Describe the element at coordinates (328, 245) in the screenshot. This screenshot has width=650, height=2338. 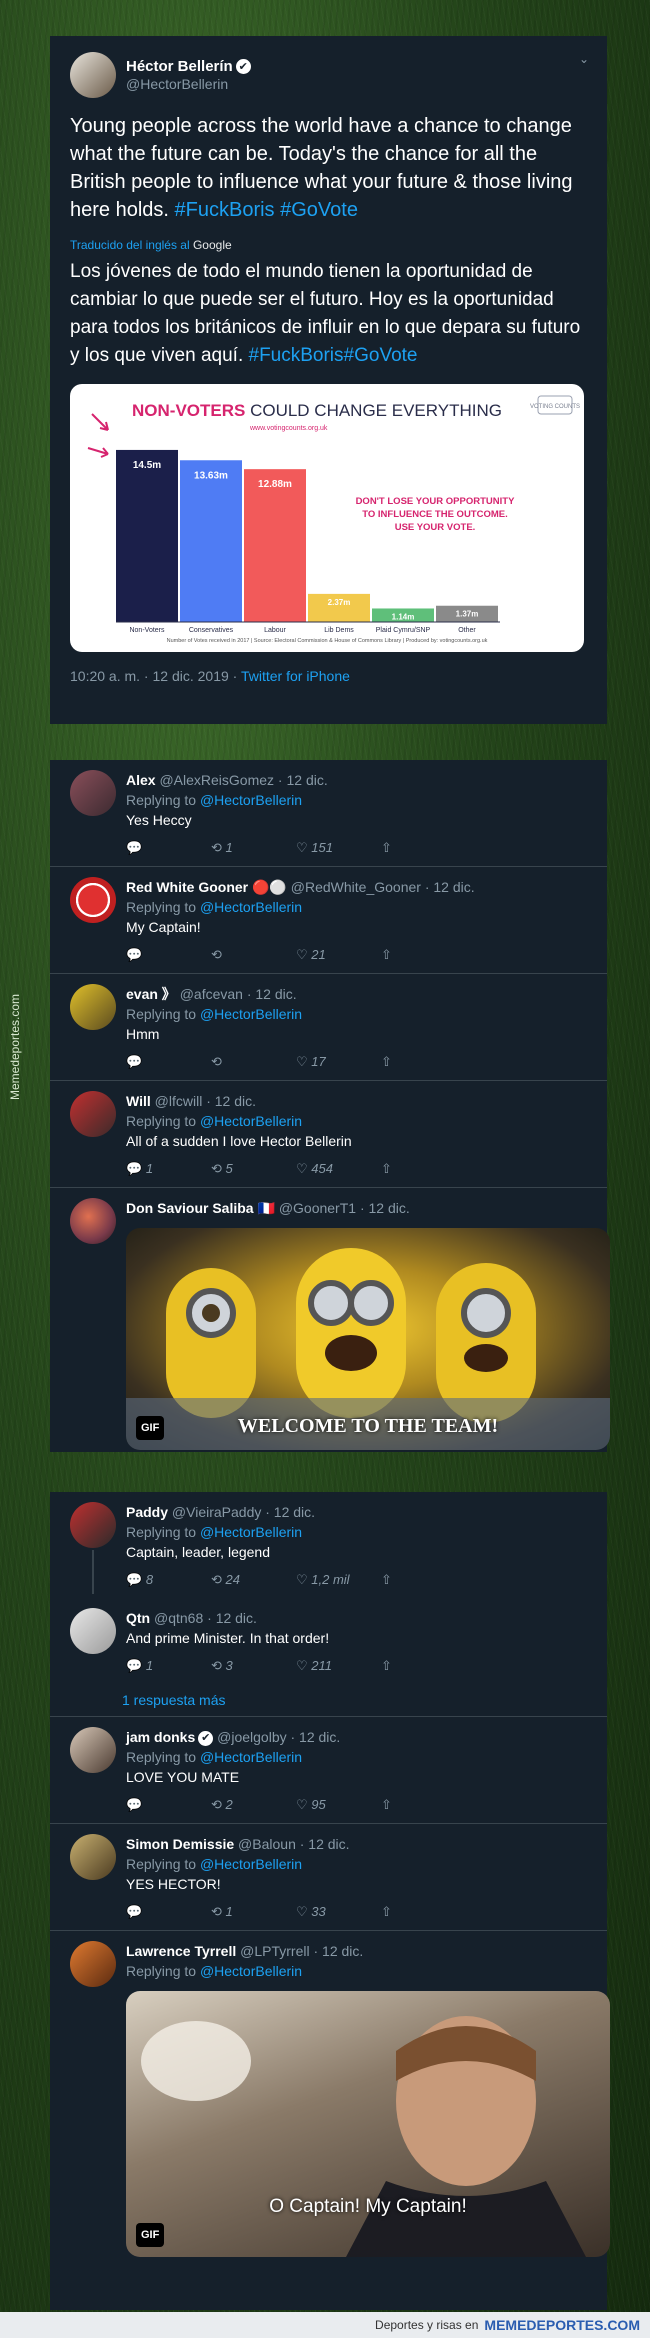
I see `translation-label: Traducido del inglés al Google` at that location.